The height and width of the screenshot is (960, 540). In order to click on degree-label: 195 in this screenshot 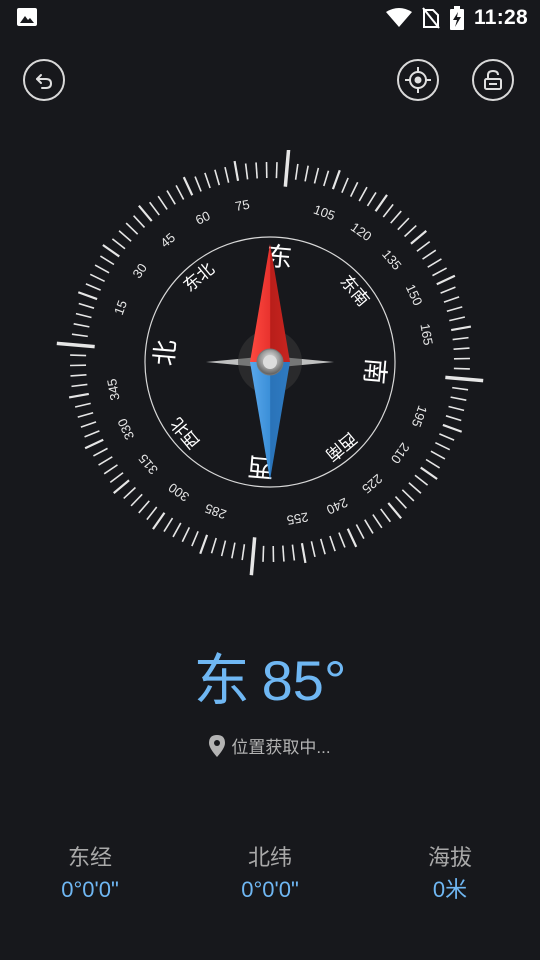, I will do `click(420, 417)`.